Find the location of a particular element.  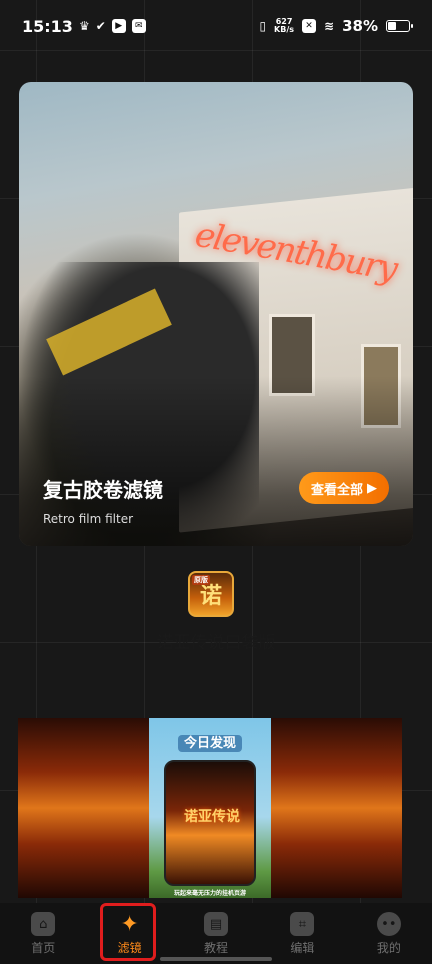

poster-title: 今日发现 is located at coordinates (210, 742).